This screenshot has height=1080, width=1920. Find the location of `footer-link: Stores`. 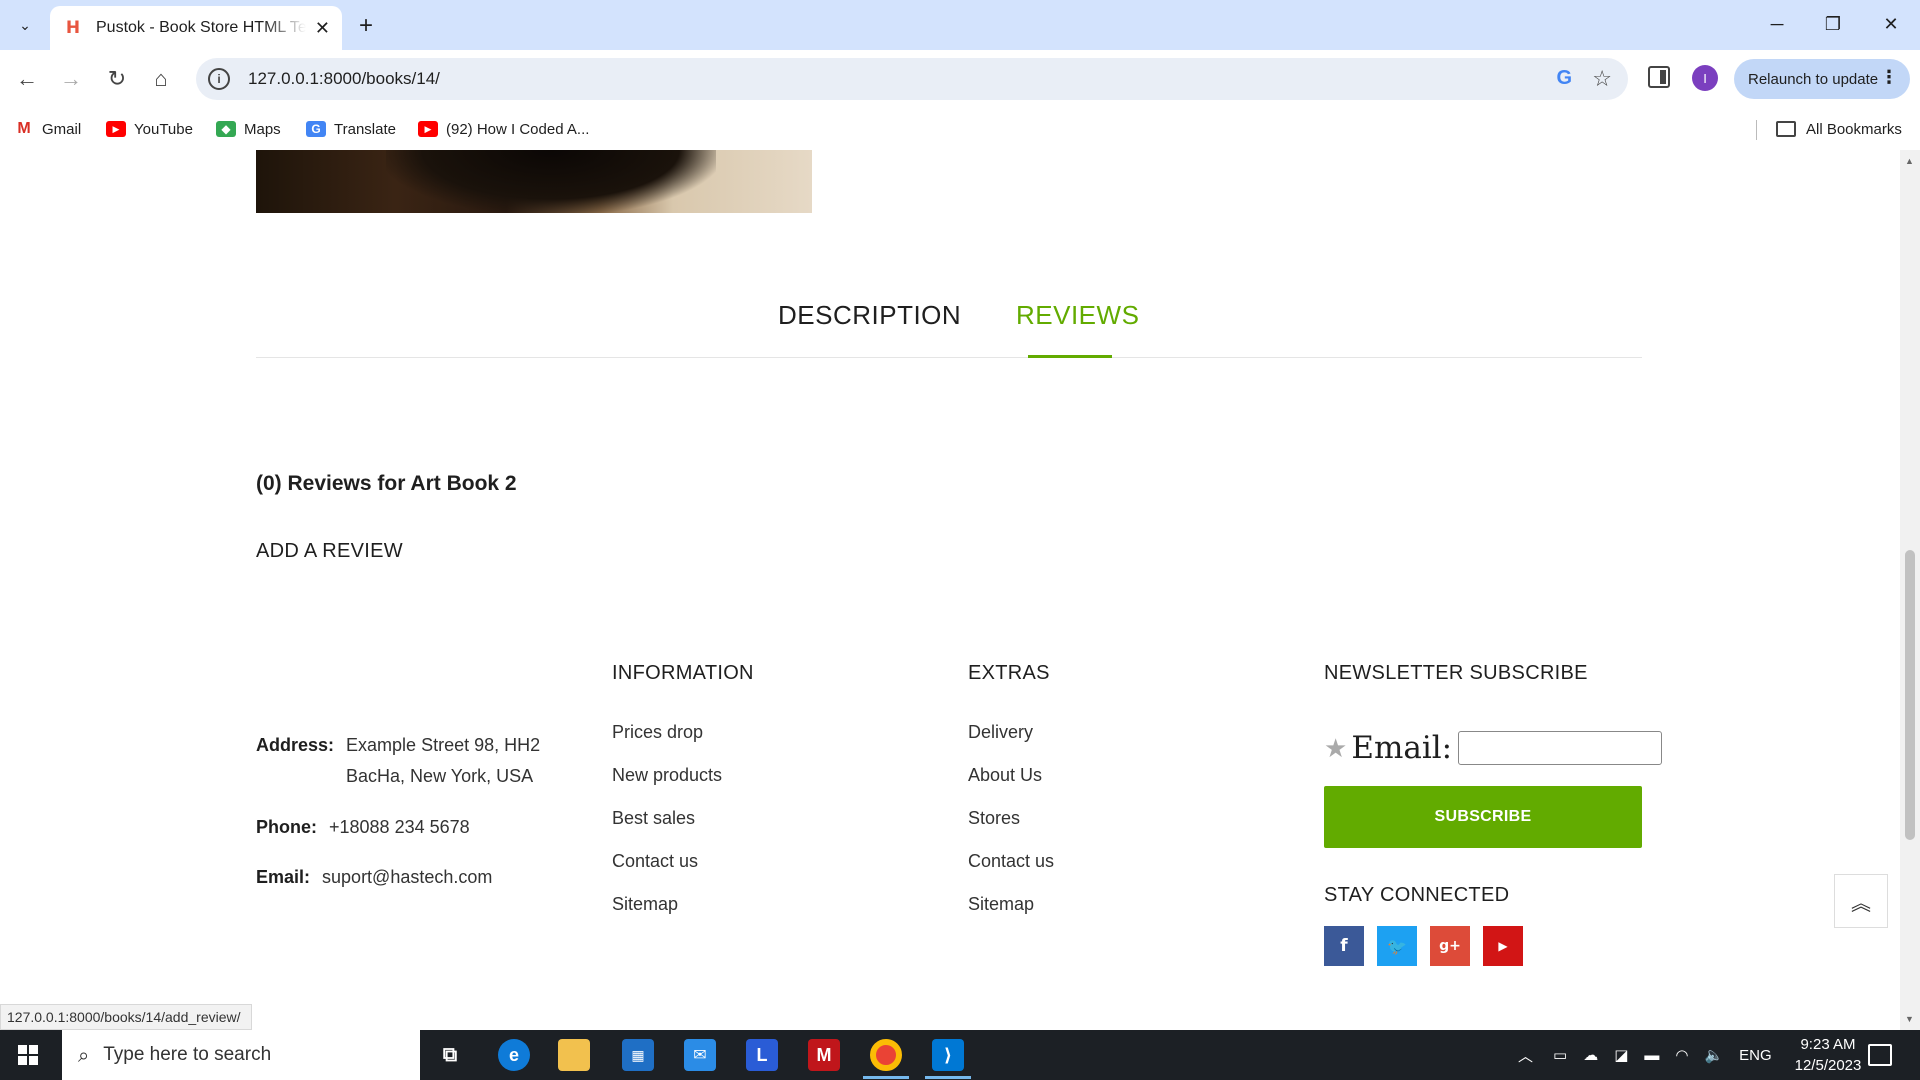

footer-link: Stores is located at coordinates (1011, 829).